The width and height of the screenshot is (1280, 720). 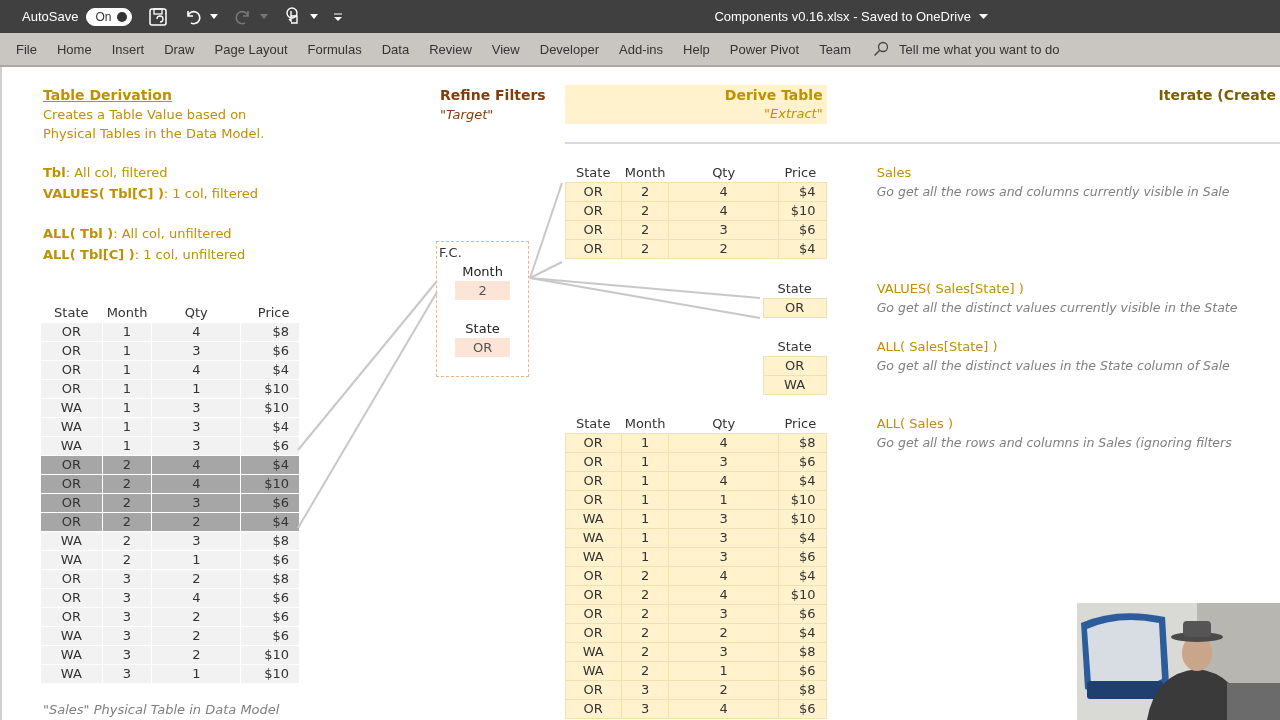 What do you see at coordinates (482, 329) in the screenshot?
I see `filter-field-name: State` at bounding box center [482, 329].